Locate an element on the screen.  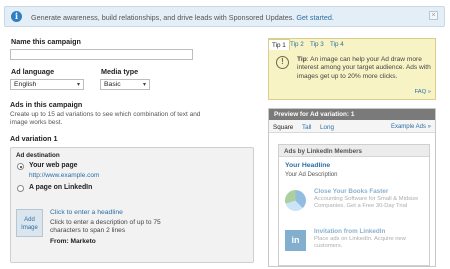
pie-chart-icon is located at coordinates (295, 200).